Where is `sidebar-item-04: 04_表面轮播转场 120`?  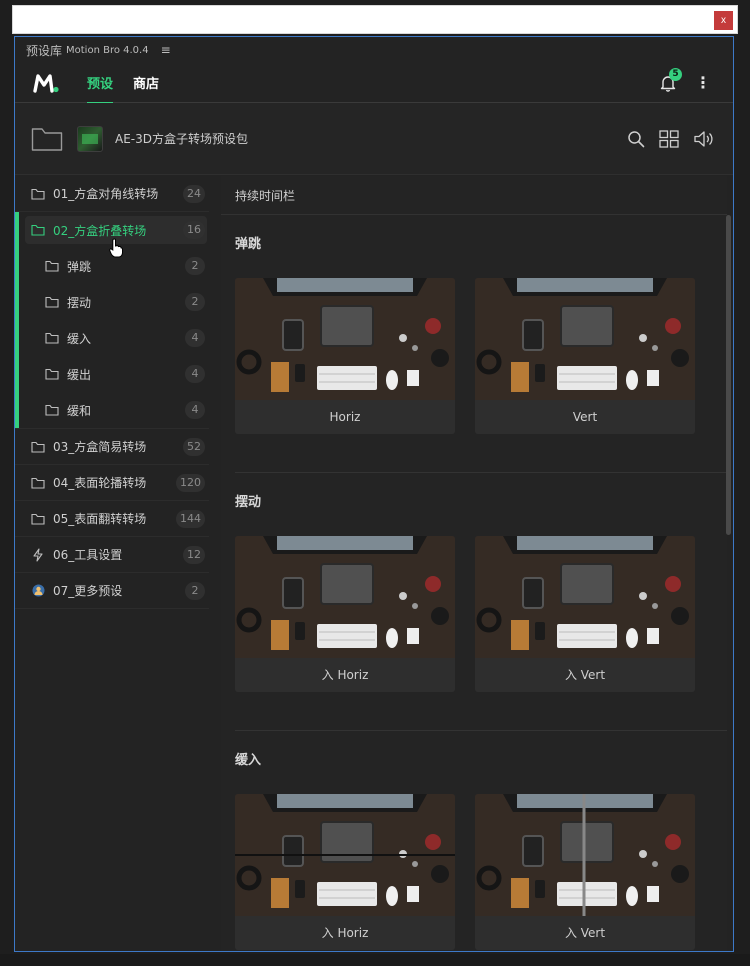 sidebar-item-04: 04_表面轮播转场 120 is located at coordinates (112, 483).